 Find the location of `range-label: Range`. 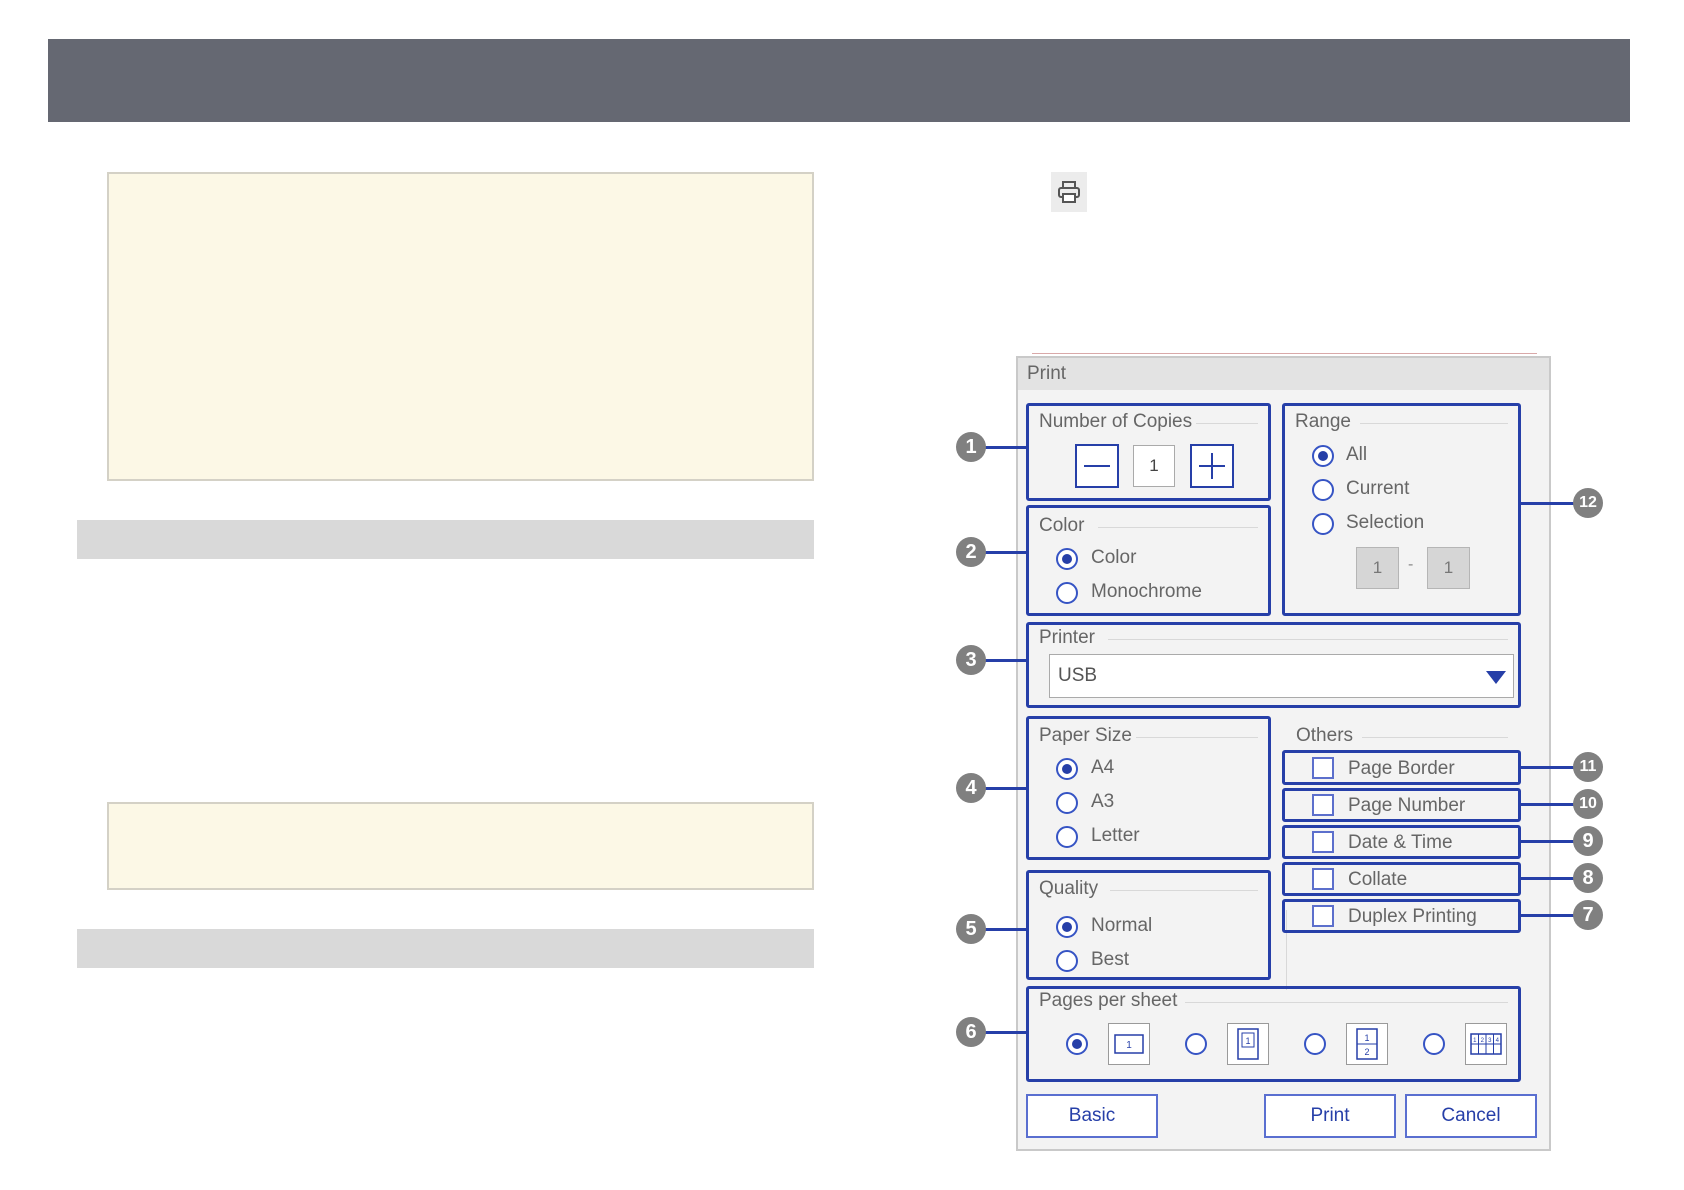

range-label: Range is located at coordinates (1323, 421).